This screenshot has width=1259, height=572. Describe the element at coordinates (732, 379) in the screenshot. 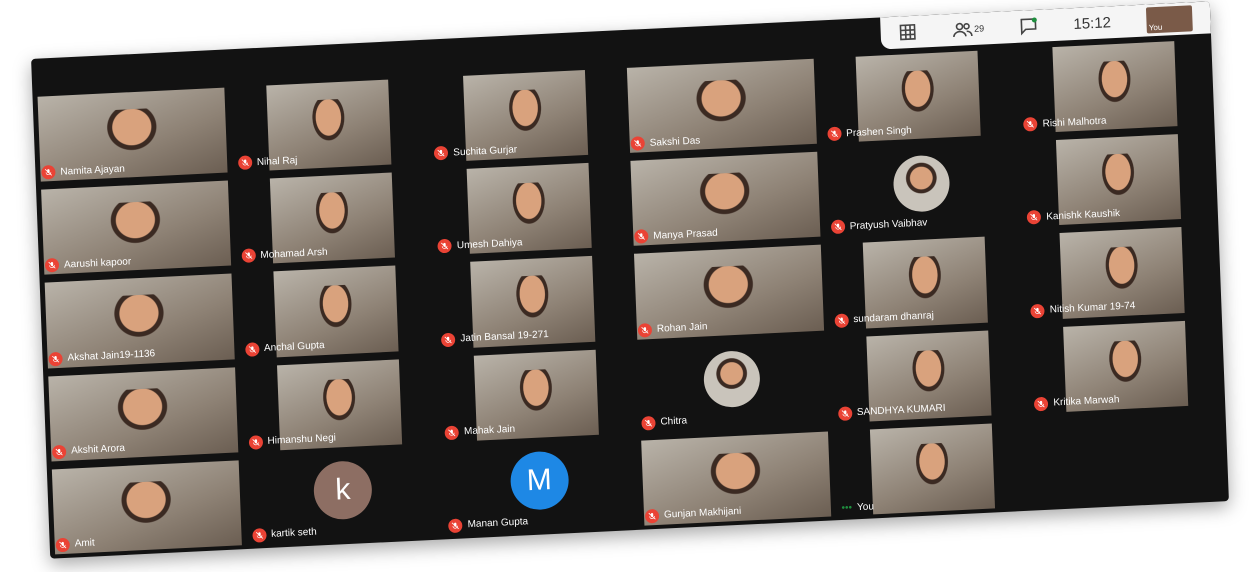

I see `participant-photo` at that location.